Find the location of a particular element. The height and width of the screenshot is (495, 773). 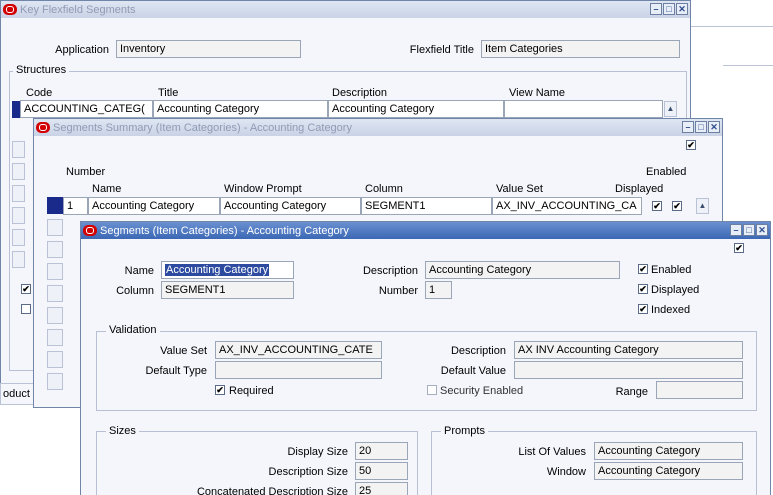

required-checkbox: ✔ is located at coordinates (220, 390).